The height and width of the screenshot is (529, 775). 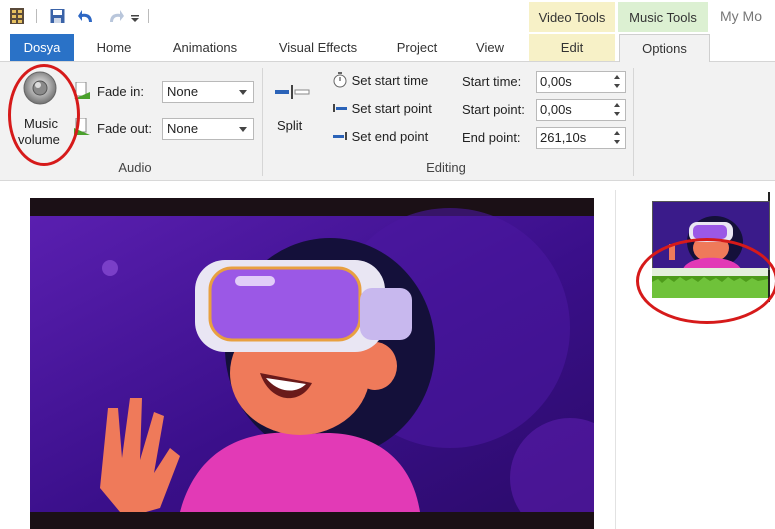 I want to click on start-time-stepper: 0,00s, so click(x=581, y=82).